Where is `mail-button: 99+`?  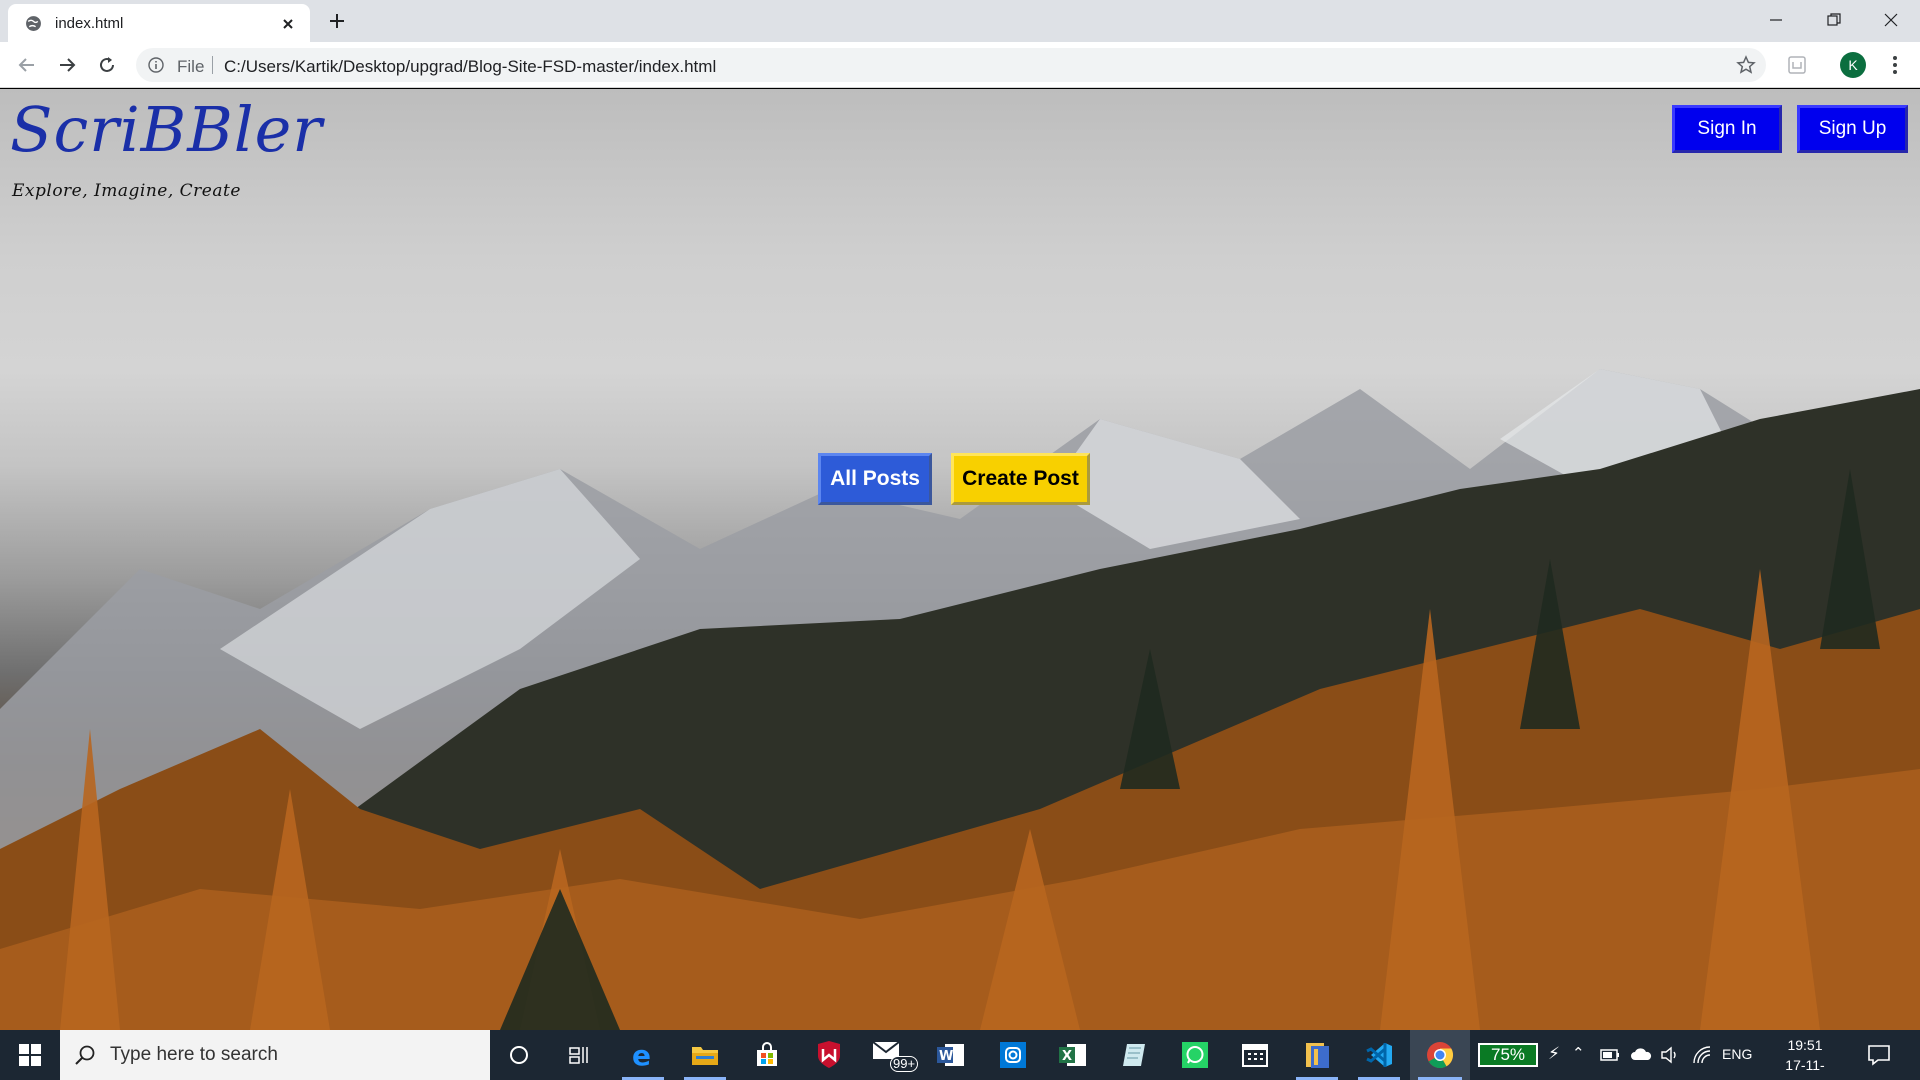 mail-button: 99+ is located at coordinates (891, 1055).